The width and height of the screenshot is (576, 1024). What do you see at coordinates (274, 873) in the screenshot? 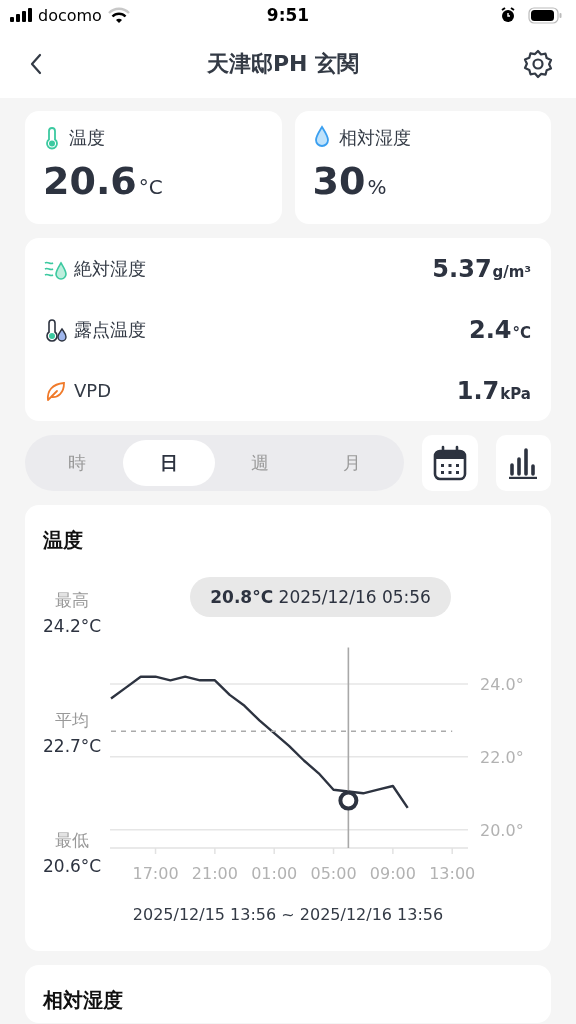
I see `axis-label: 01:00` at bounding box center [274, 873].